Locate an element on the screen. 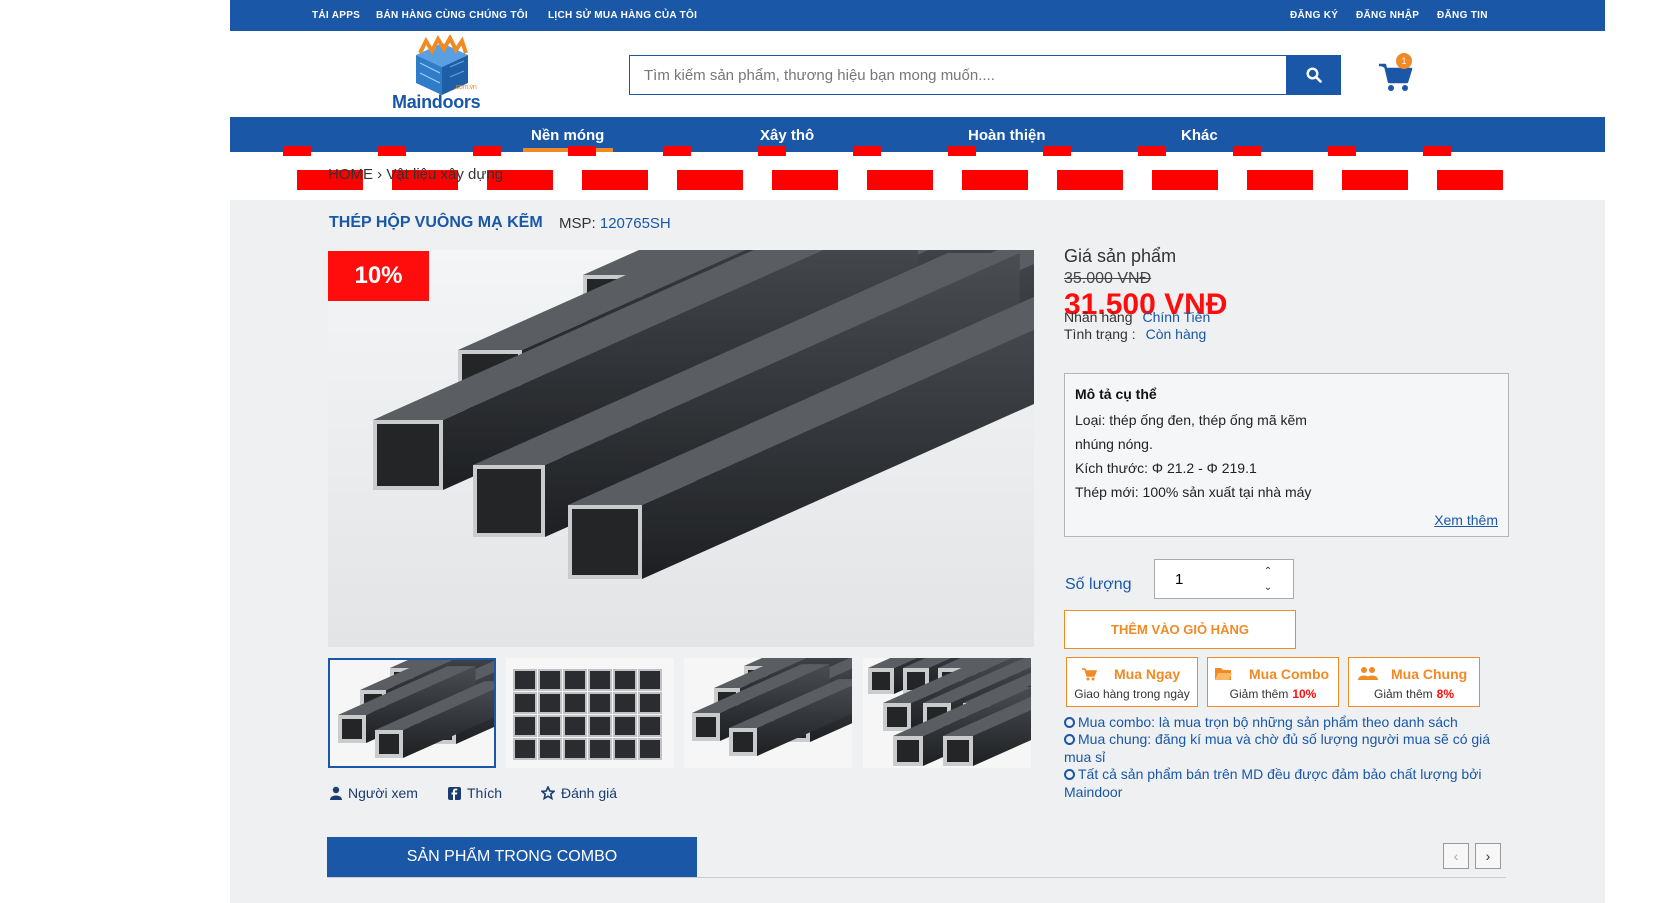 The height and width of the screenshot is (903, 1654). search-box is located at coordinates (958, 75).